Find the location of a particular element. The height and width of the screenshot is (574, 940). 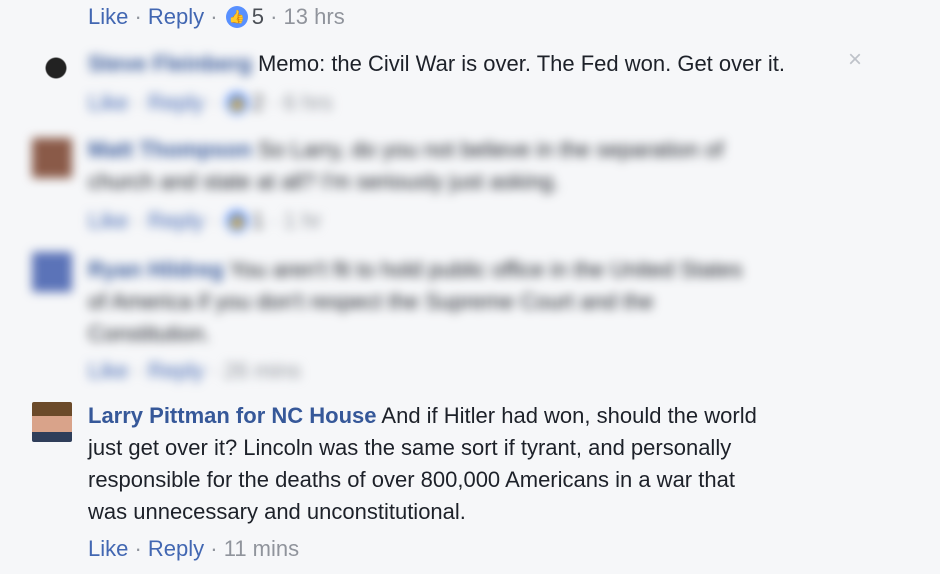

comment-author: Ryan Hildreg is located at coordinates (156, 269).